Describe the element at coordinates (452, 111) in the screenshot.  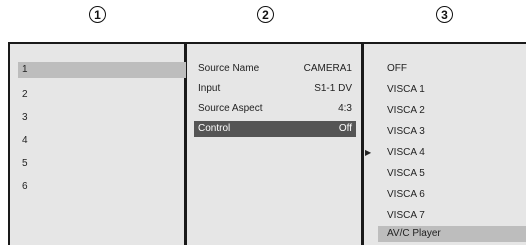
I see `option-visca-2: VISCA 2` at that location.